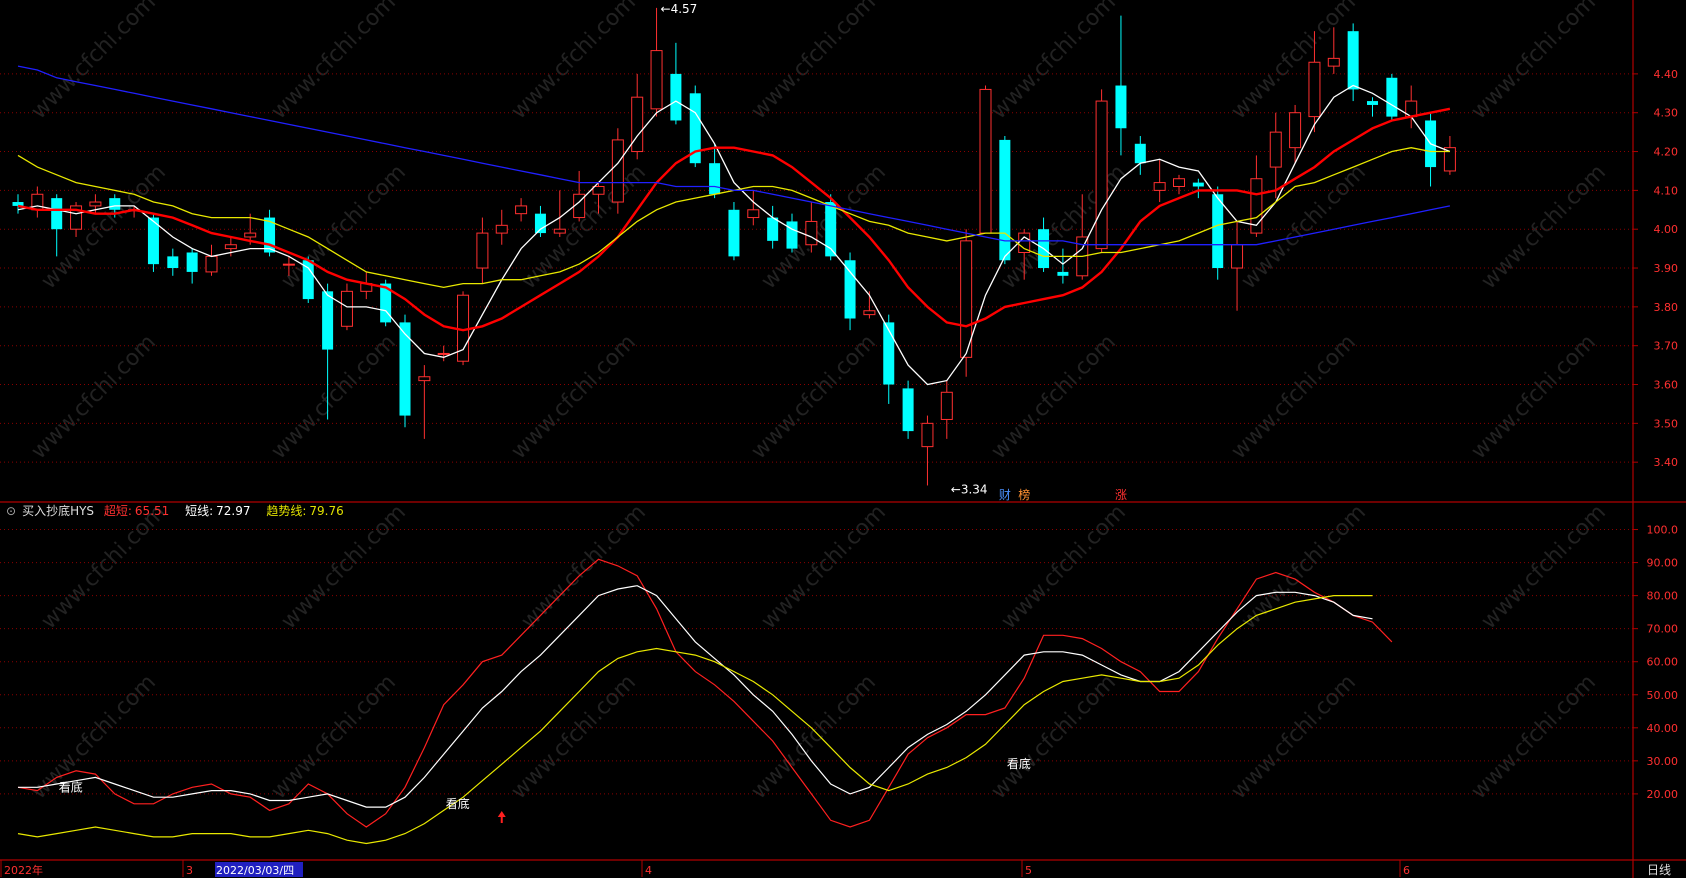 The width and height of the screenshot is (1686, 878). I want to click on date-label: 5, so click(1028, 870).